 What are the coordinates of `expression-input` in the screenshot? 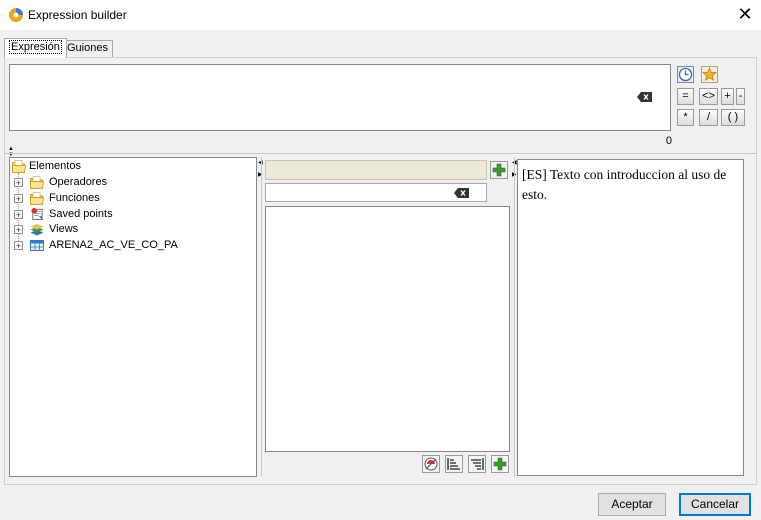 It's located at (340, 97).